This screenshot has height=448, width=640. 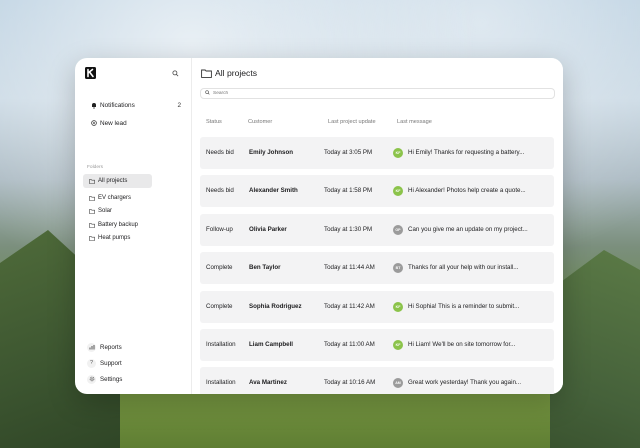 I want to click on updated-cell: Today at 11:42 AM, so click(x=349, y=306).